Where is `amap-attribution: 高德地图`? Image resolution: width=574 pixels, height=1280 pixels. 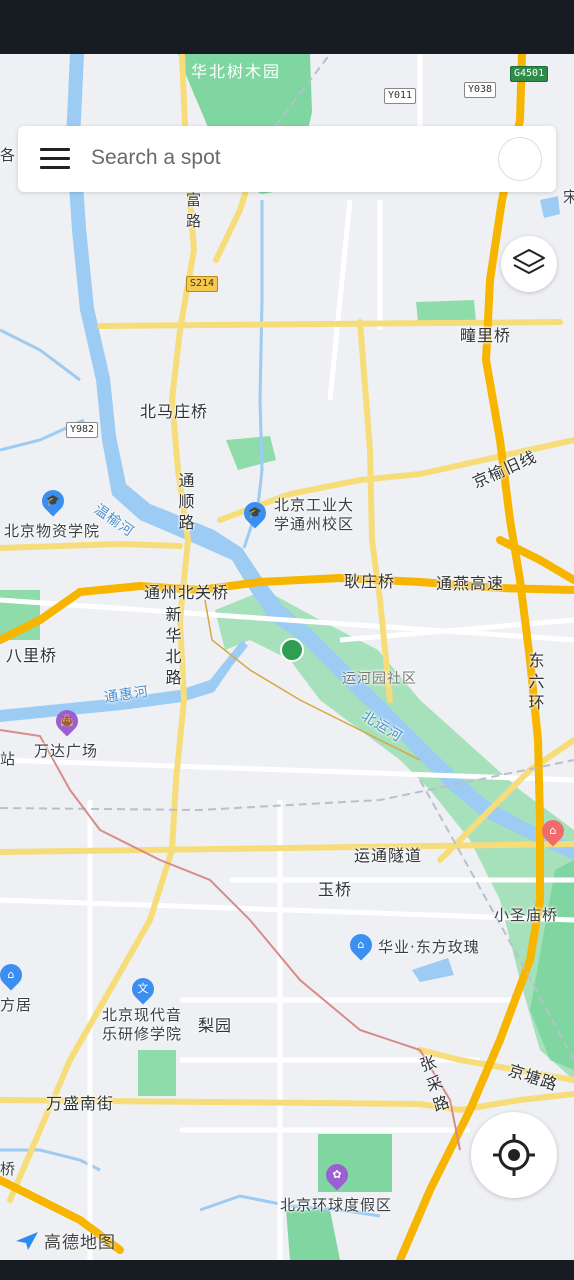 amap-attribution: 高德地图 is located at coordinates (65, 1240).